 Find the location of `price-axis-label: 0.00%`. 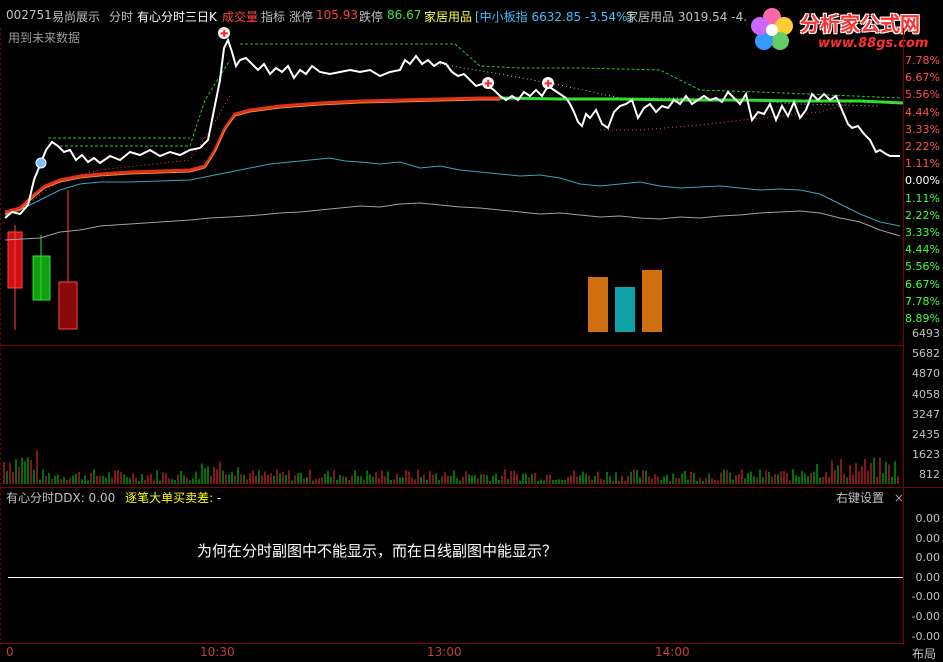

price-axis-label: 0.00% is located at coordinates (922, 181).